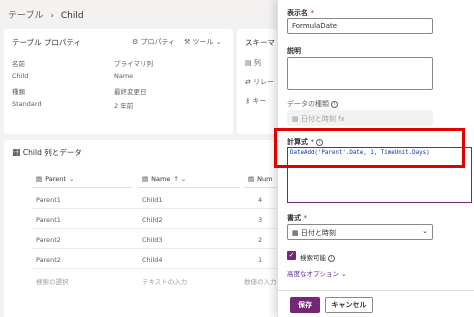 This screenshot has height=317, width=474. I want to click on wrench-icon: ⚒, so click(187, 42).